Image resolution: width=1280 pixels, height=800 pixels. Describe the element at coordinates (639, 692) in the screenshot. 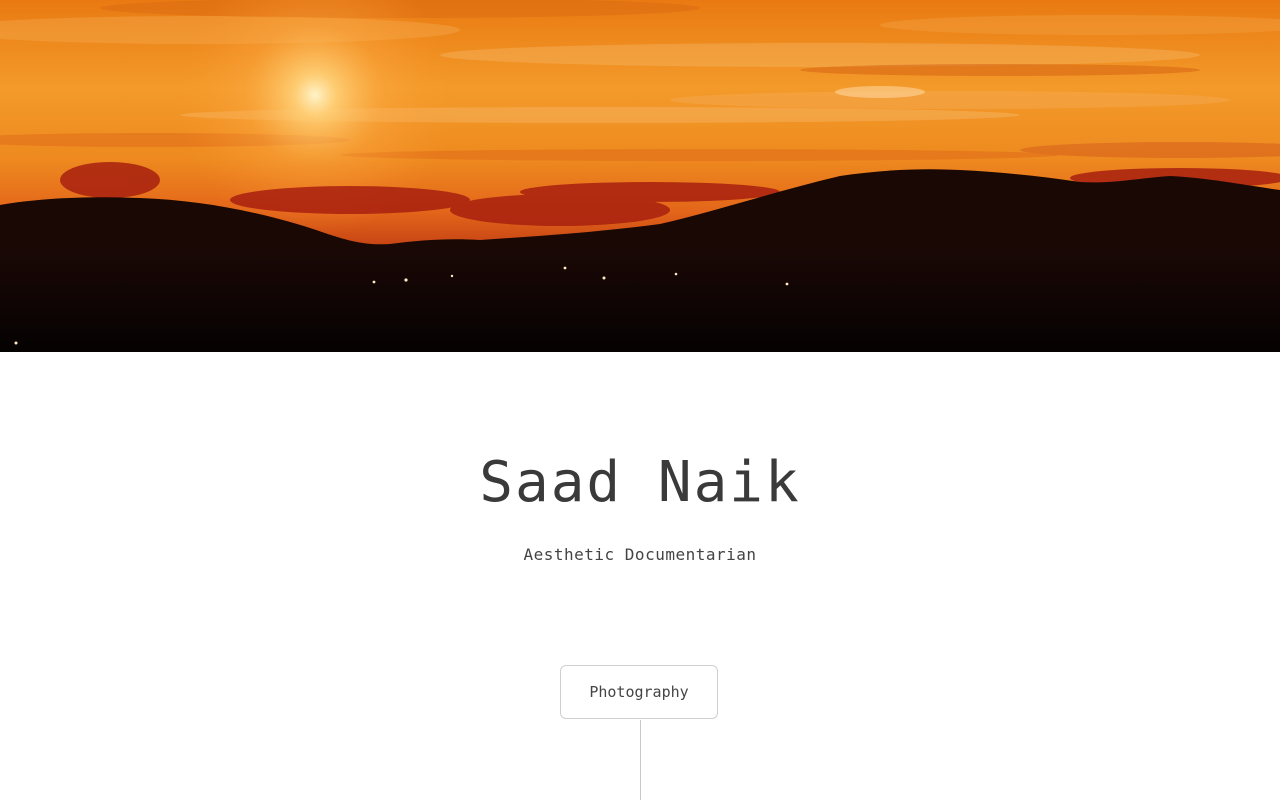

I see `category-button-photography: Photography` at that location.